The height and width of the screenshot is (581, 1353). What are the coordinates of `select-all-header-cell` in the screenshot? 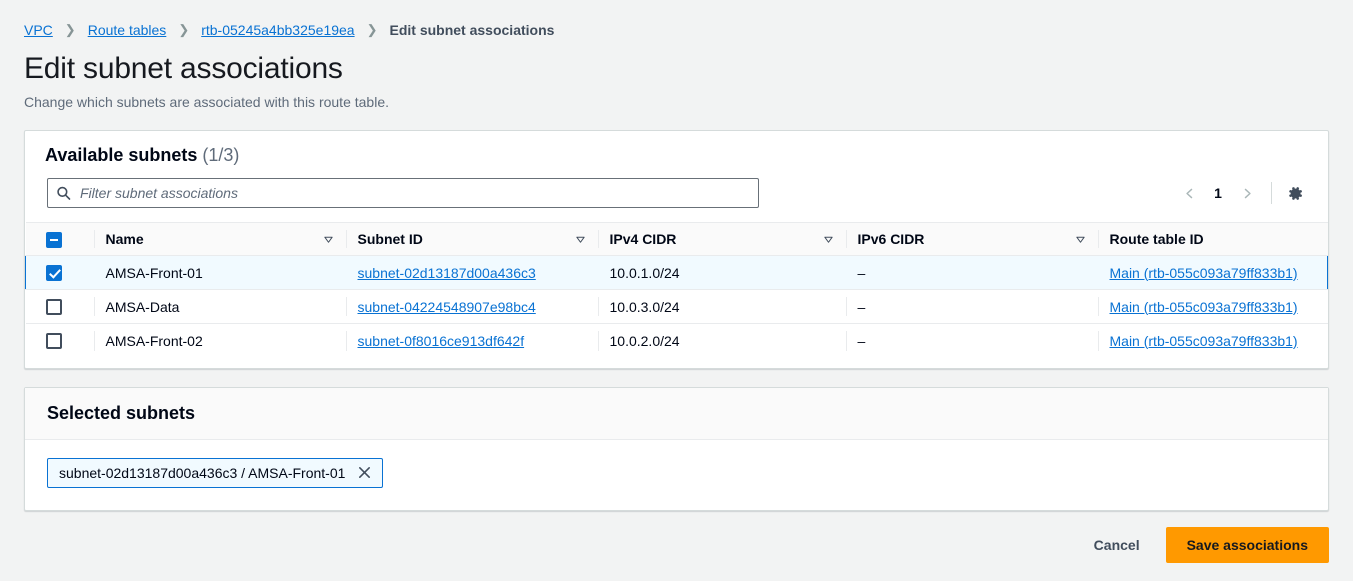 It's located at (59, 239).